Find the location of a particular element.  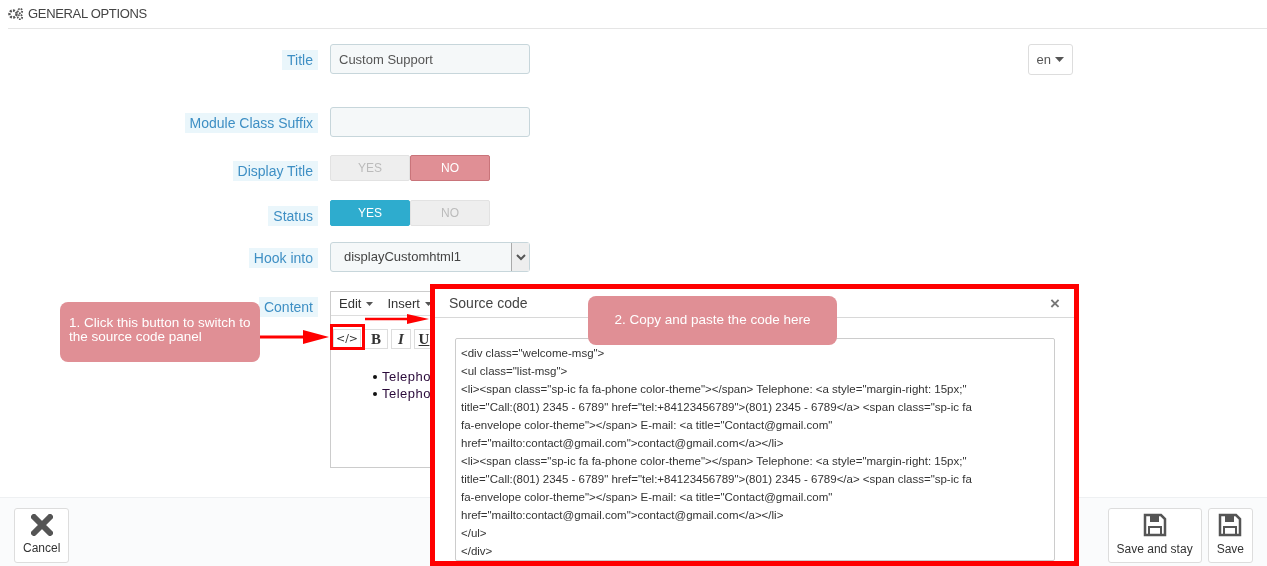

callout: 2. Copy and paste the code here is located at coordinates (712, 320).